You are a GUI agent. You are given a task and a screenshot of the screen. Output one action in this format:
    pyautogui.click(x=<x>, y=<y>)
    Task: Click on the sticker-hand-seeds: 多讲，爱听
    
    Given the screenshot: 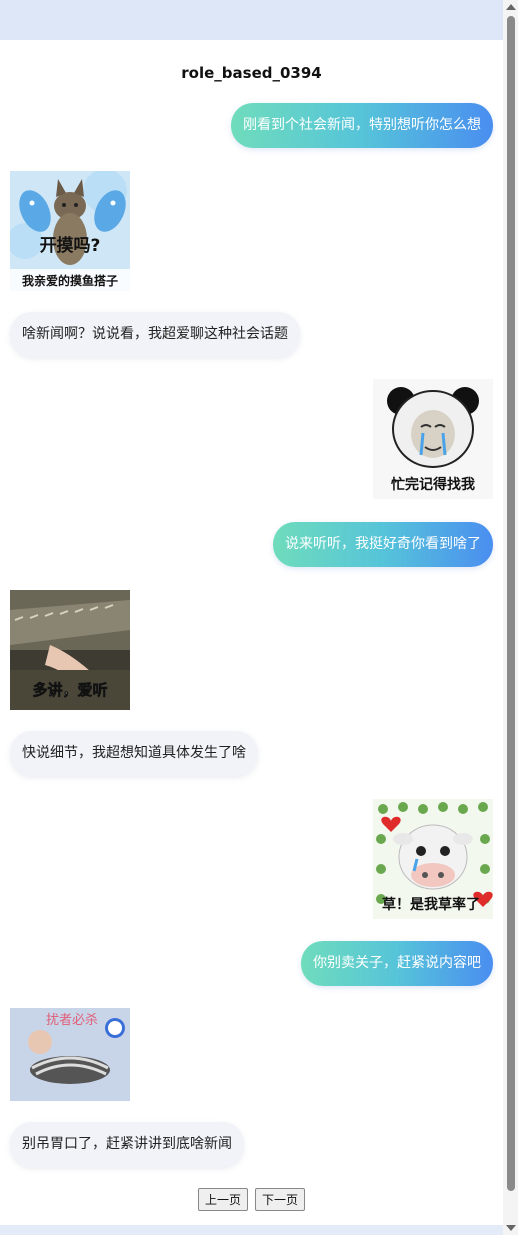 What is the action you would take?
    pyautogui.click(x=70, y=650)
    